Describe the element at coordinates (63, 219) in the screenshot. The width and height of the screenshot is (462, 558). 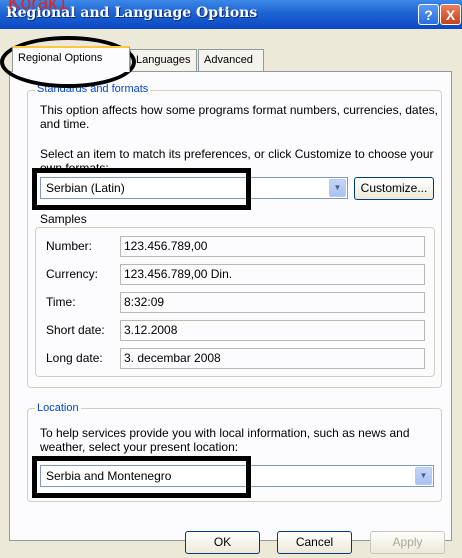
I see `samples-heading: Samples` at that location.